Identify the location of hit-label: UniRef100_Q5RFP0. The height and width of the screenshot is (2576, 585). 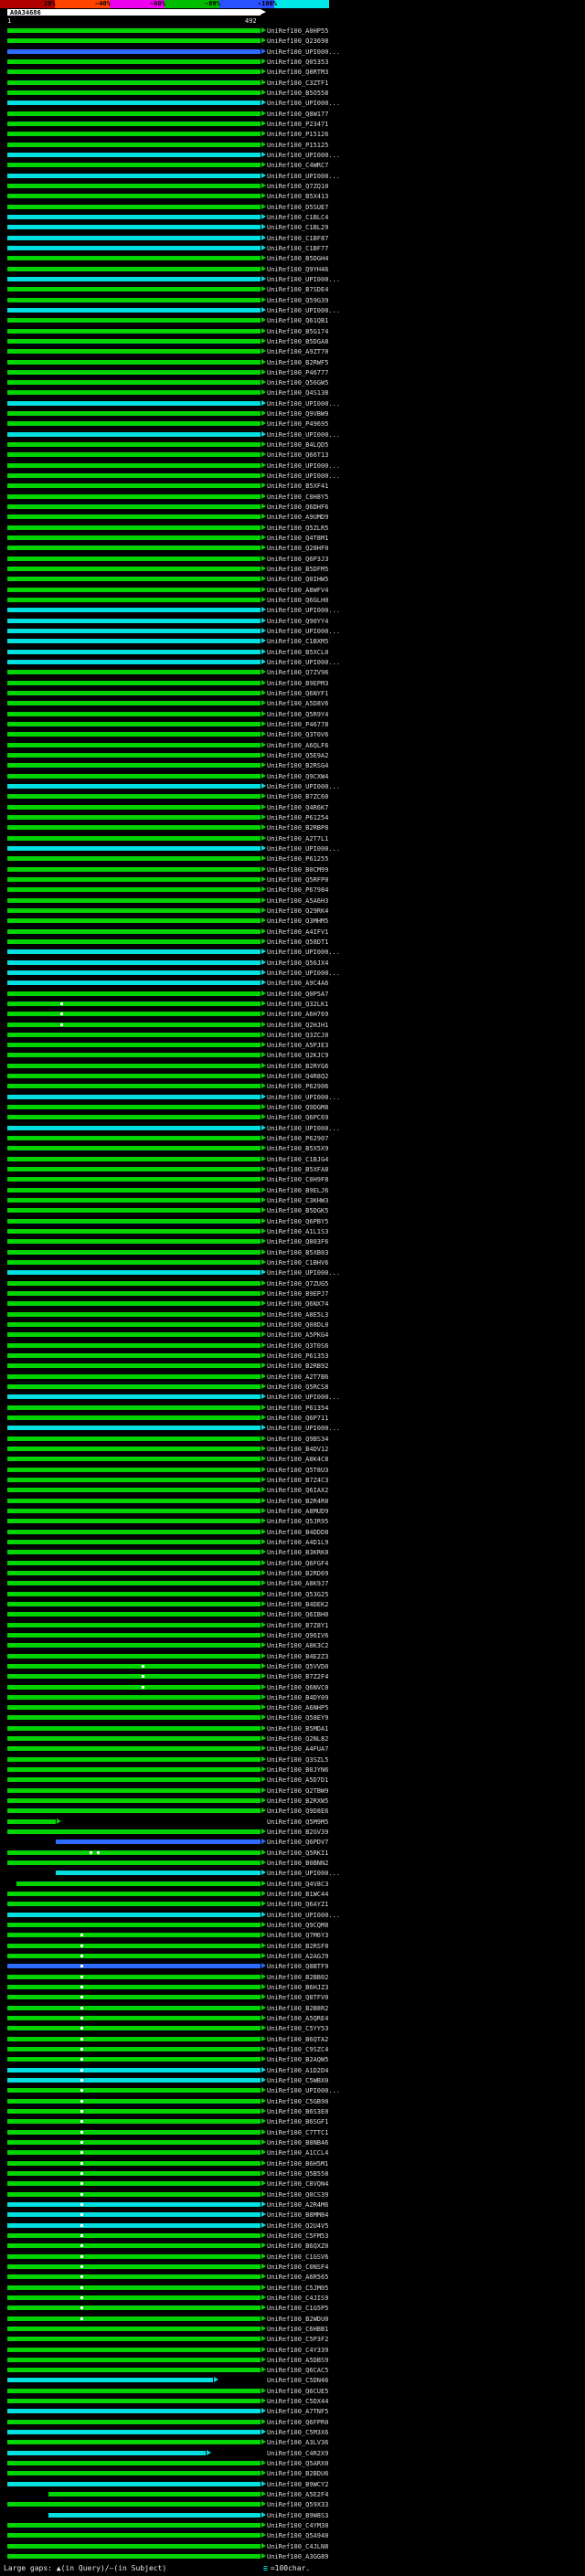
(298, 880).